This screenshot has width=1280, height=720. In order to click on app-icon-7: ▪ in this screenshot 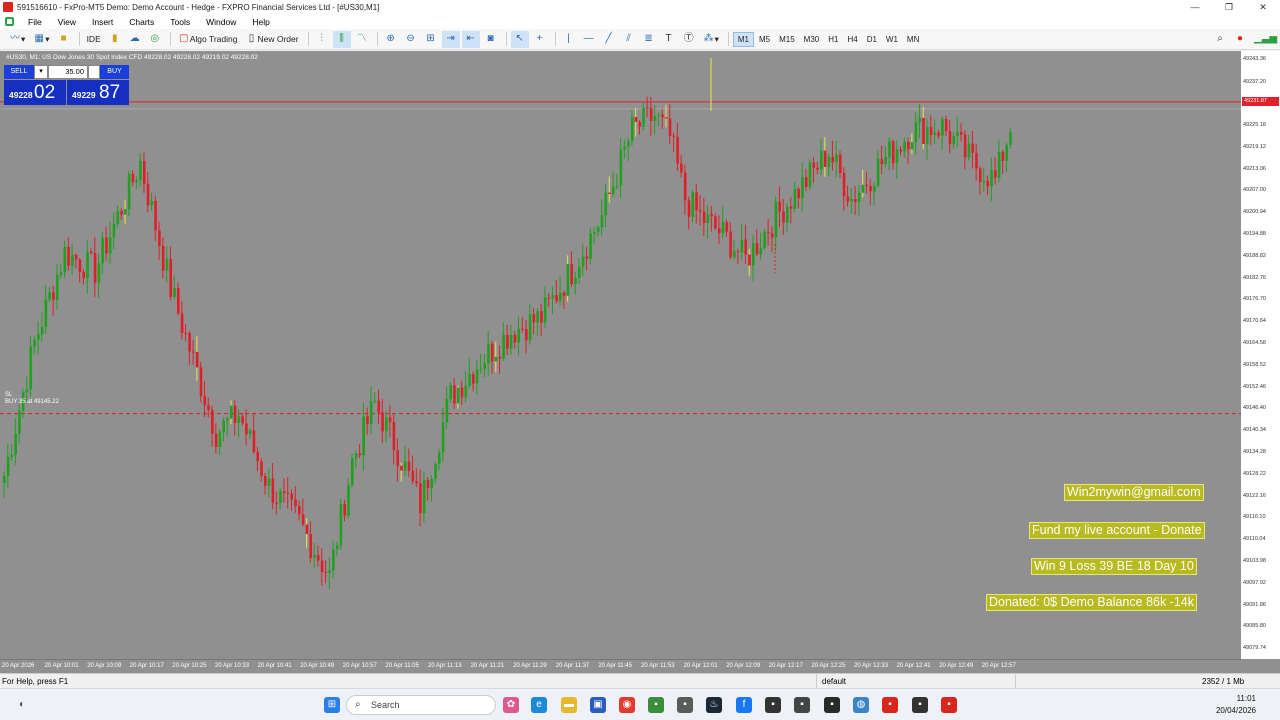, I will do `click(920, 705)`.